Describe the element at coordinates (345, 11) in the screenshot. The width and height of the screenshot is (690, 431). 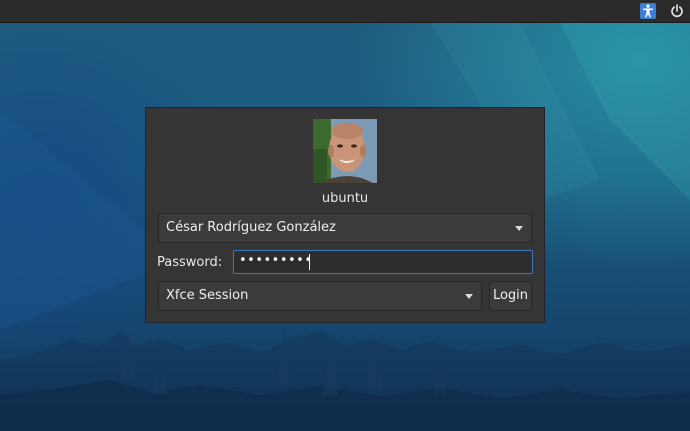
I see `top-panel` at that location.